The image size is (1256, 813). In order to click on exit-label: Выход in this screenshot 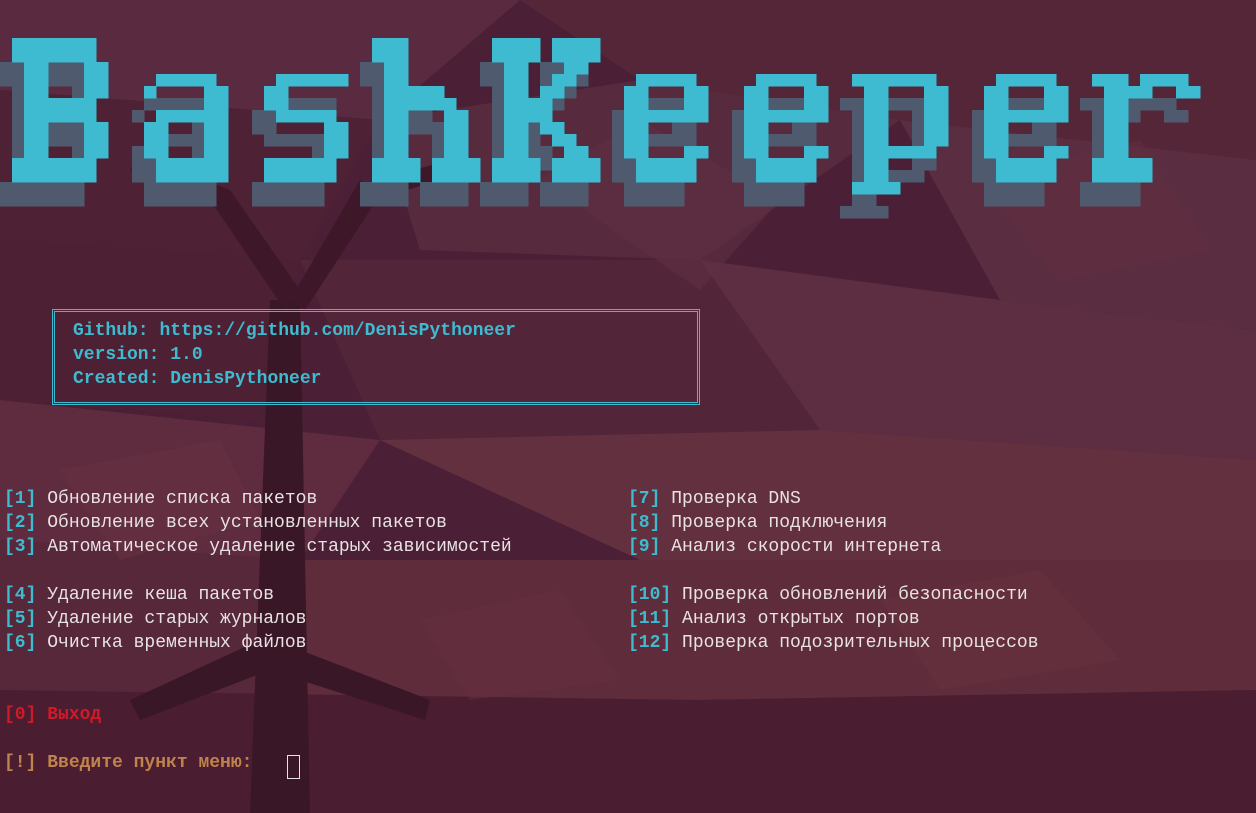, I will do `click(74, 715)`.